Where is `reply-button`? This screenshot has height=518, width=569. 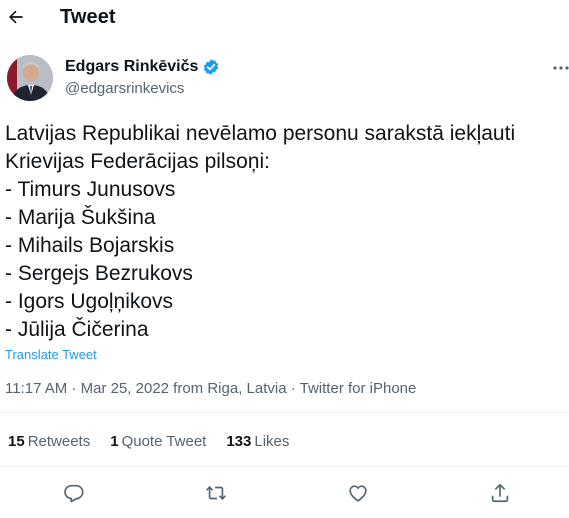
reply-button is located at coordinates (74, 493).